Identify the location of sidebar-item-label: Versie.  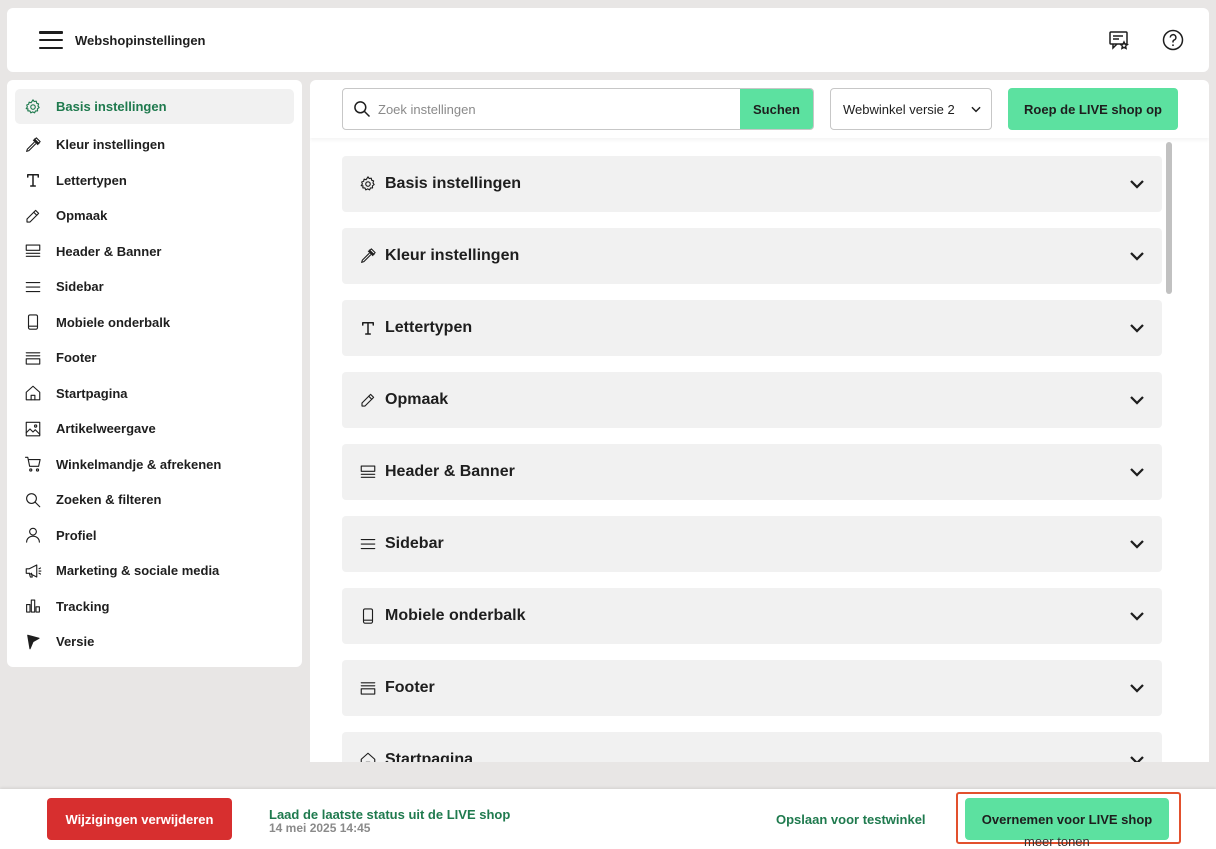
(75, 642).